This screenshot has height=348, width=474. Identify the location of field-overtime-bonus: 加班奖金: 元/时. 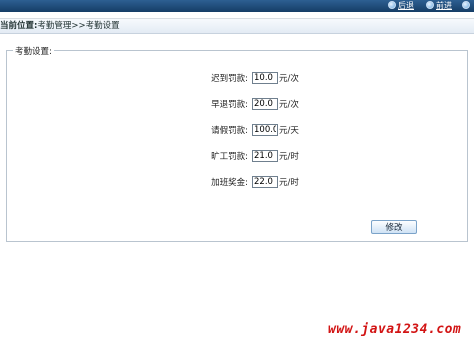
(243, 182).